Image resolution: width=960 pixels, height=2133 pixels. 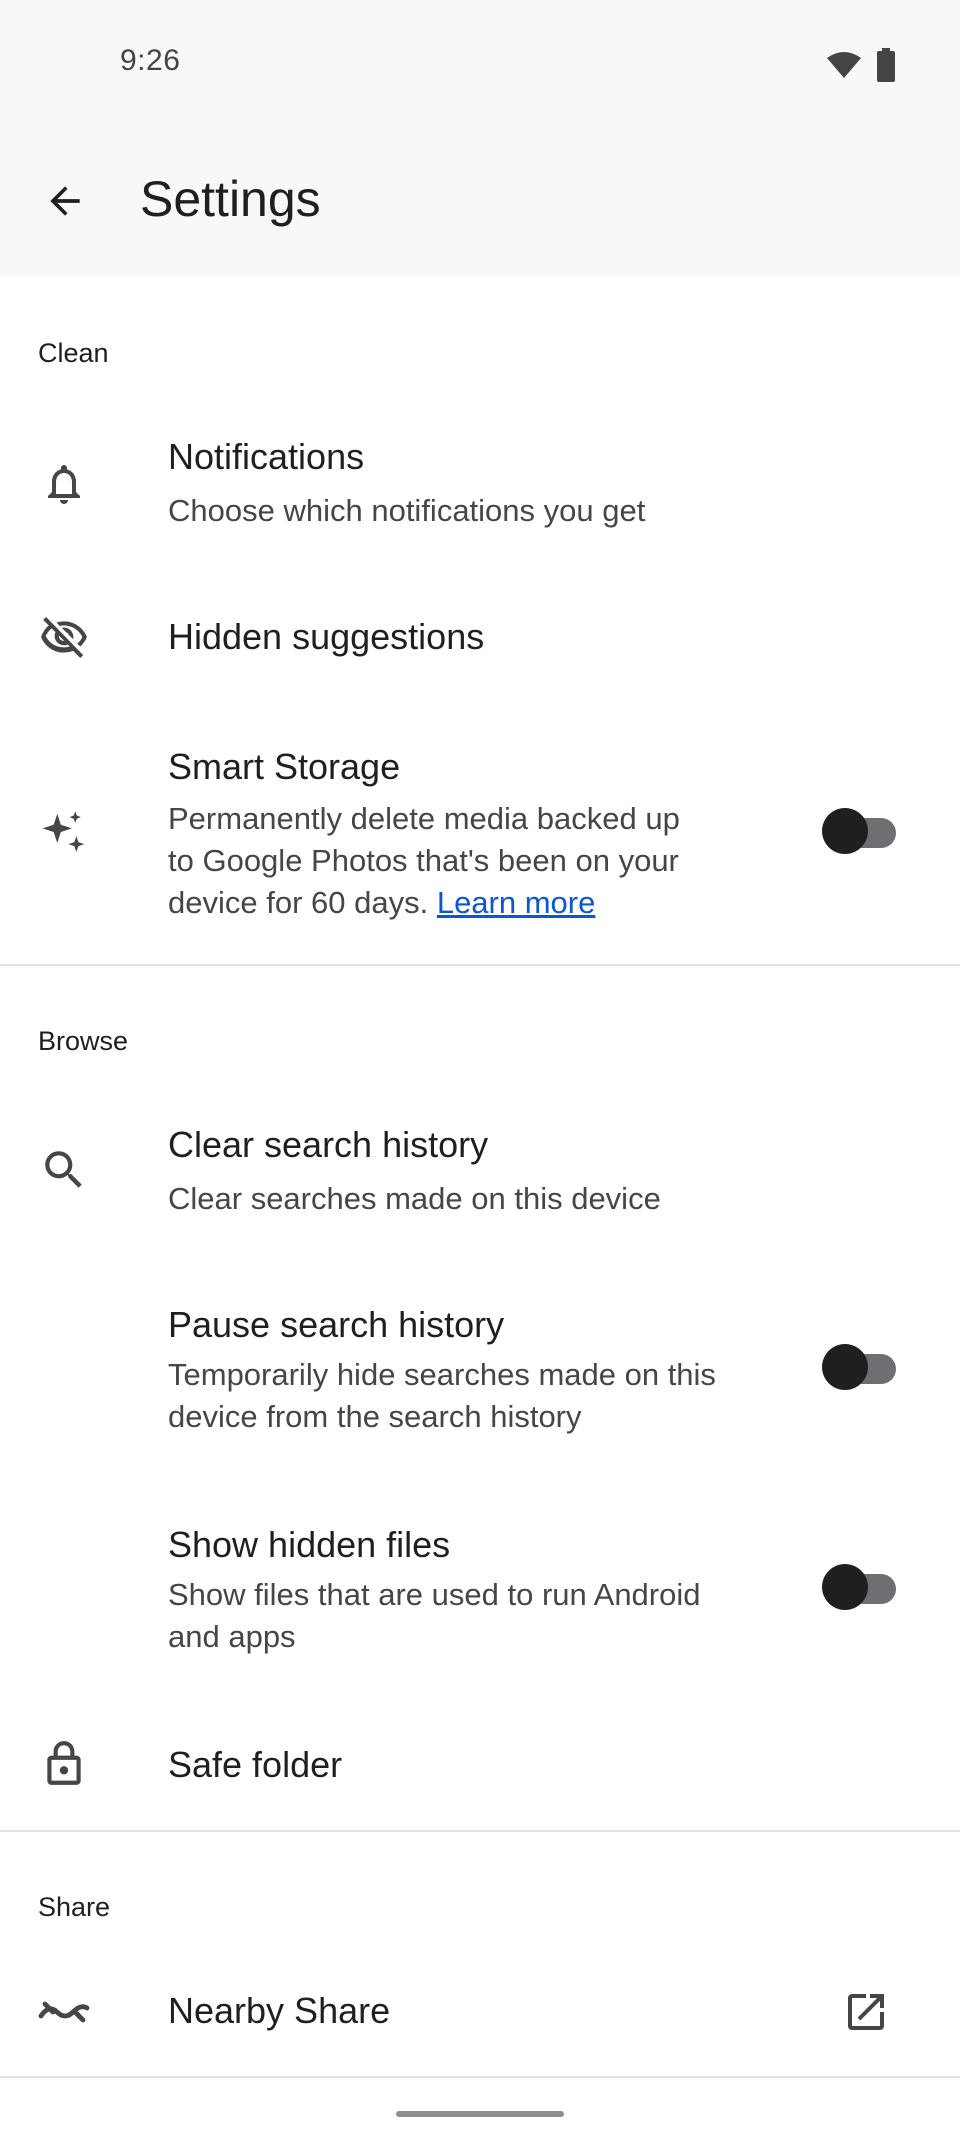 What do you see at coordinates (64, 834) in the screenshot?
I see `sparkle-icon` at bounding box center [64, 834].